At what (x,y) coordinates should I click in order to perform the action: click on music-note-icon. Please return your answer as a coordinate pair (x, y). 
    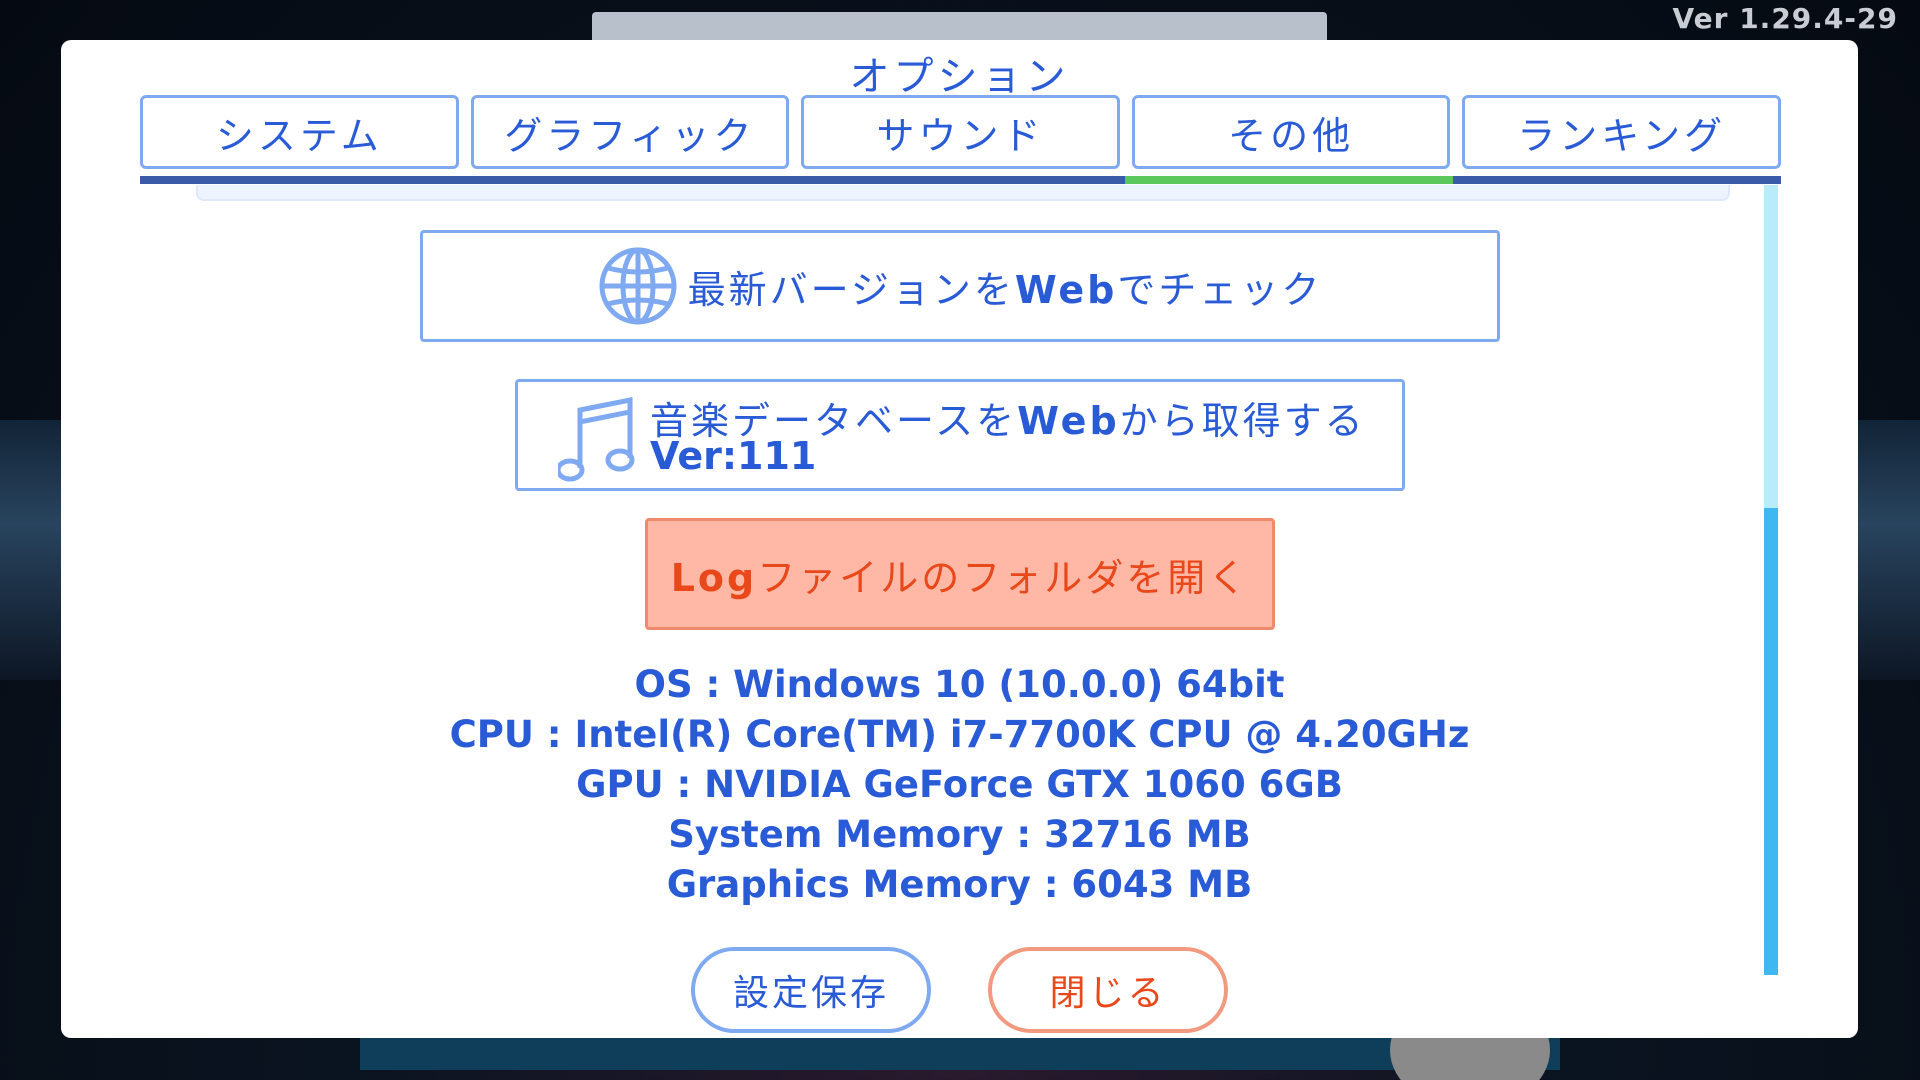
    Looking at the image, I should click on (596, 439).